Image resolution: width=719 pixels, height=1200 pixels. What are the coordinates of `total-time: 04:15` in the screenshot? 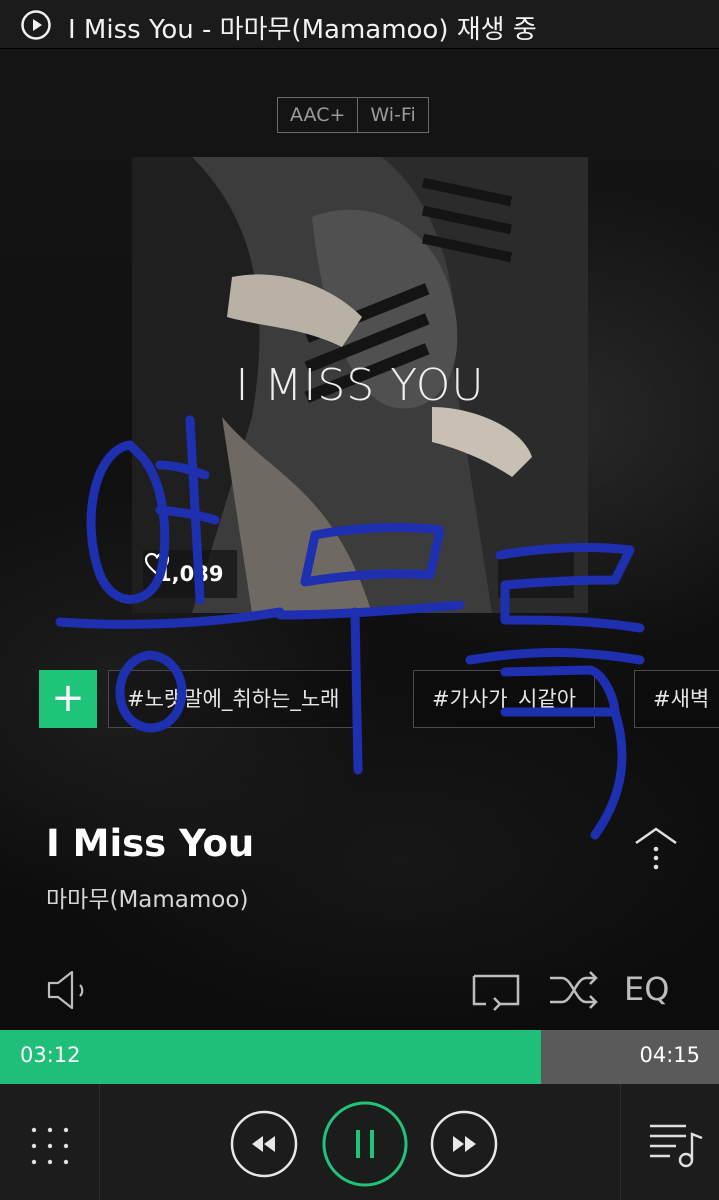 It's located at (669, 1055).